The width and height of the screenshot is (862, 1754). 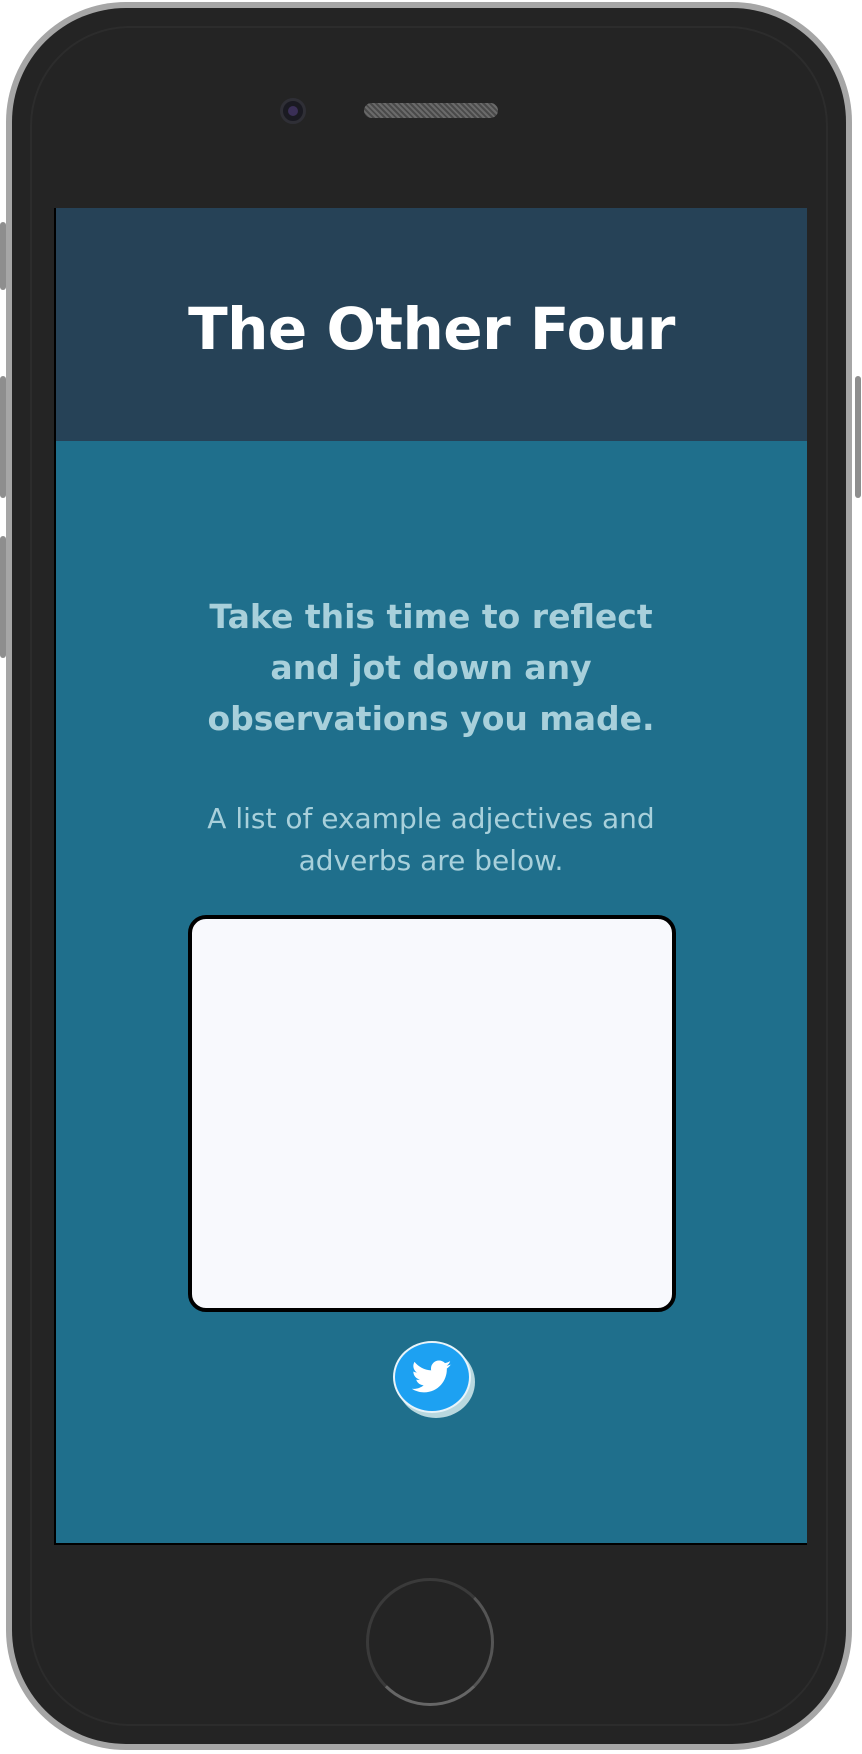 I want to click on volume-up-button, so click(x=3, y=437).